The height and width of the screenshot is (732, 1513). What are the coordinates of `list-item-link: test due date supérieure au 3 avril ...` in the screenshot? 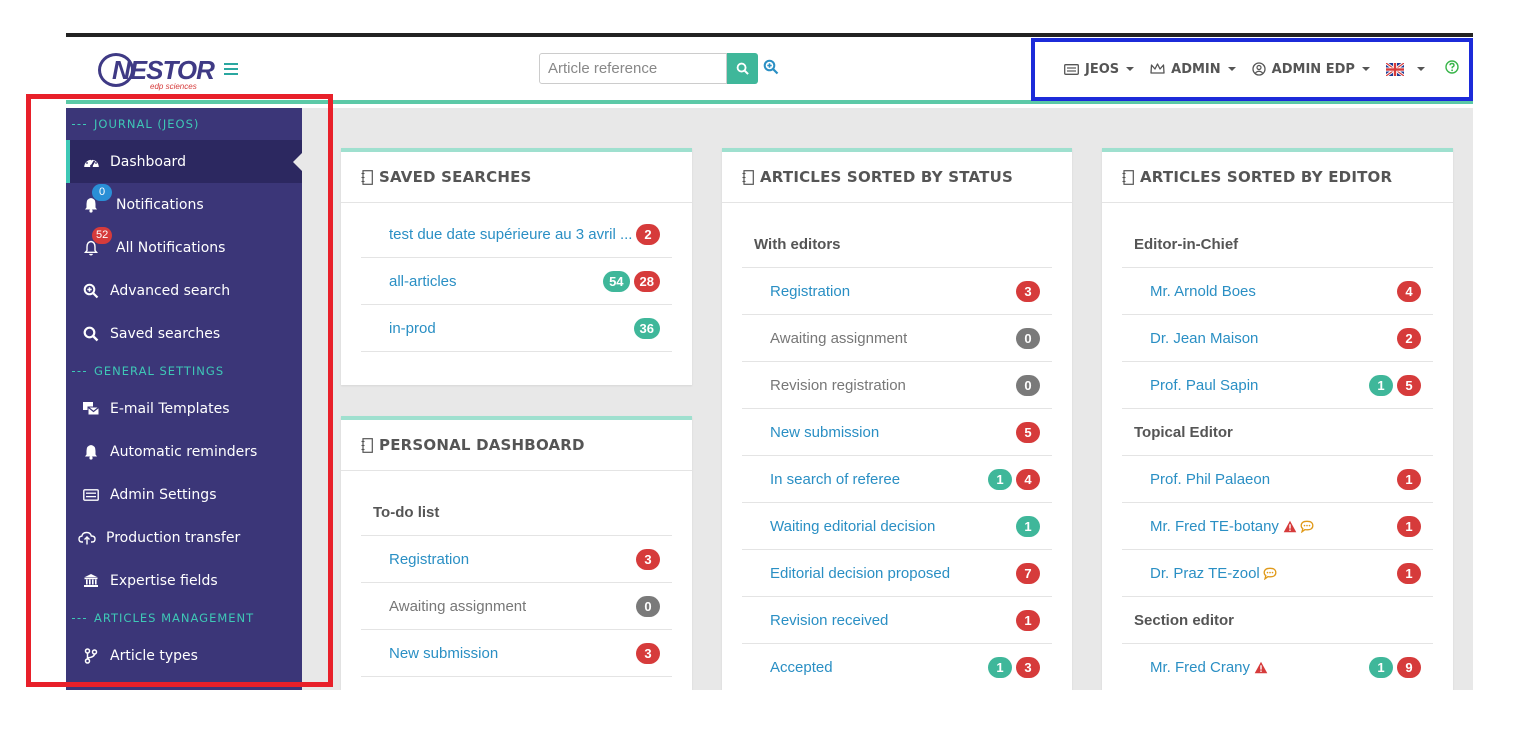 It's located at (510, 234).